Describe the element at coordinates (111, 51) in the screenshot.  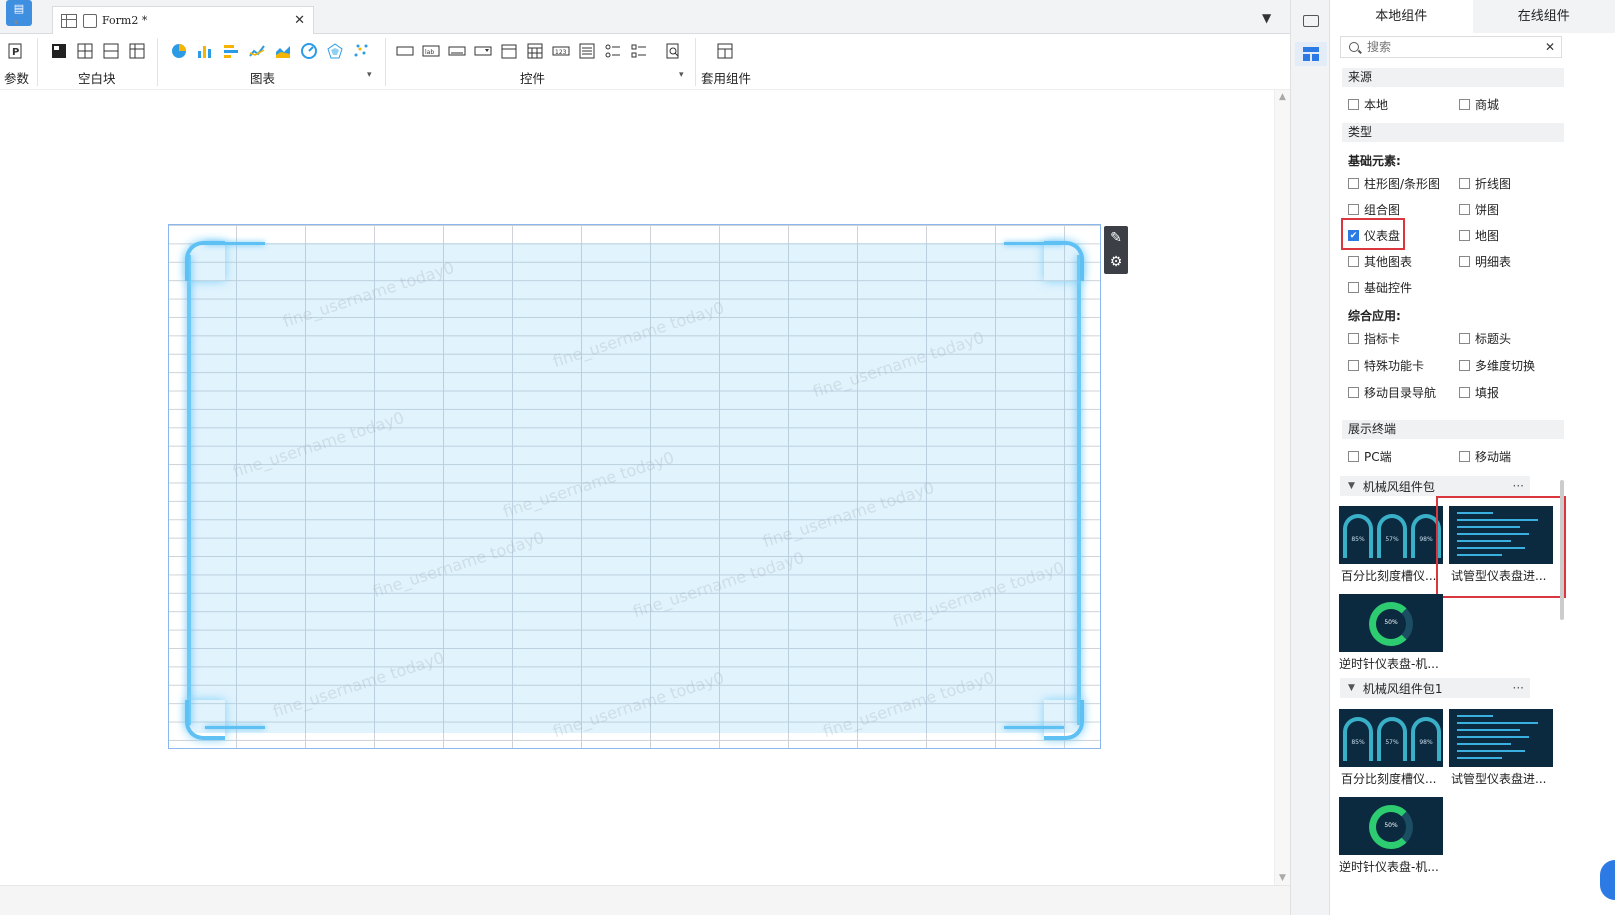
I see `split-row-icon` at that location.